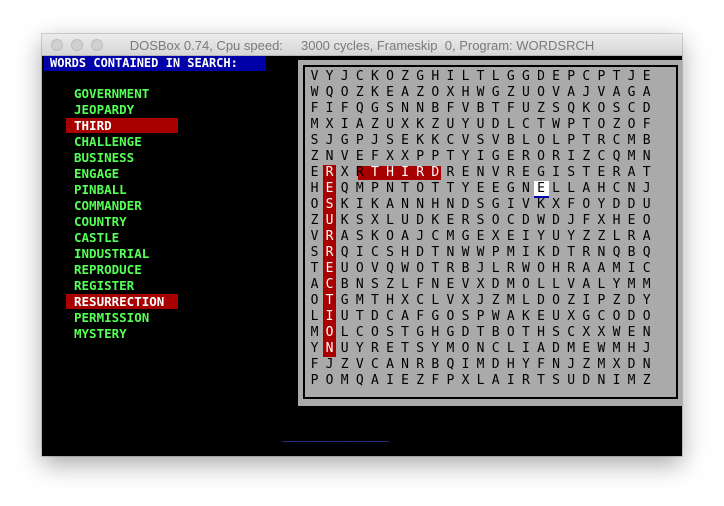 The height and width of the screenshot is (506, 724). Describe the element at coordinates (450, 365) in the screenshot. I see `grid-letter: Q` at that location.